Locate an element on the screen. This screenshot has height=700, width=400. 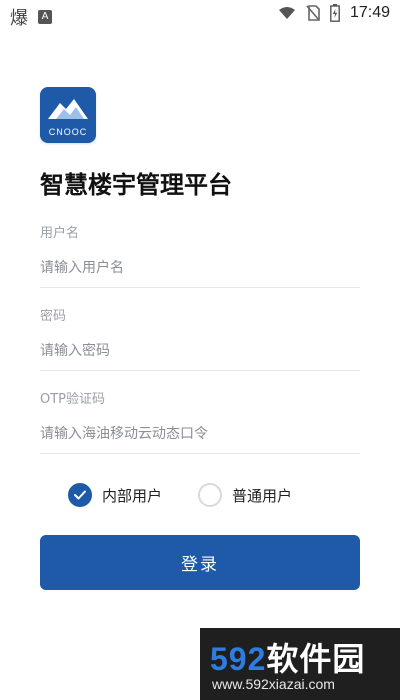
watermark-logo: 592软件园 is located at coordinates (287, 657).